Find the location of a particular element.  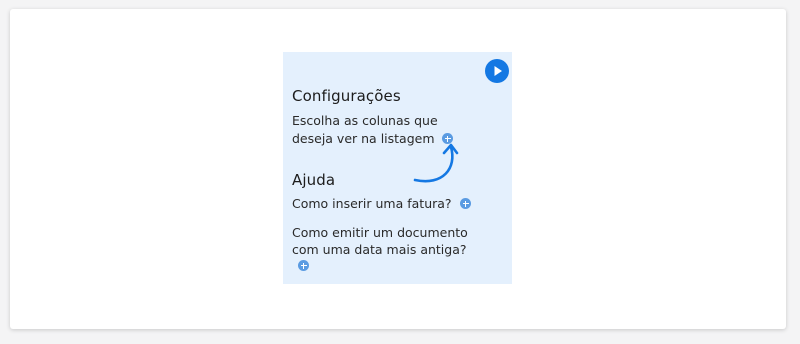

help-item-older-document-line1: Como emitir um documento is located at coordinates (380, 233).